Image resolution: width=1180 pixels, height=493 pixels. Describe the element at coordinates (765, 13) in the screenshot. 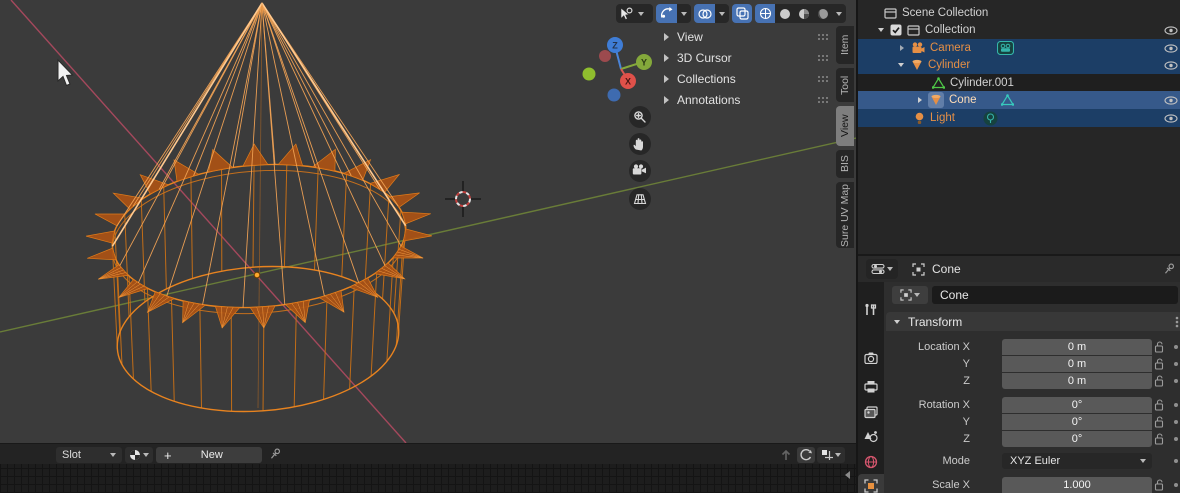

I see `shading-wireframe-button` at that location.